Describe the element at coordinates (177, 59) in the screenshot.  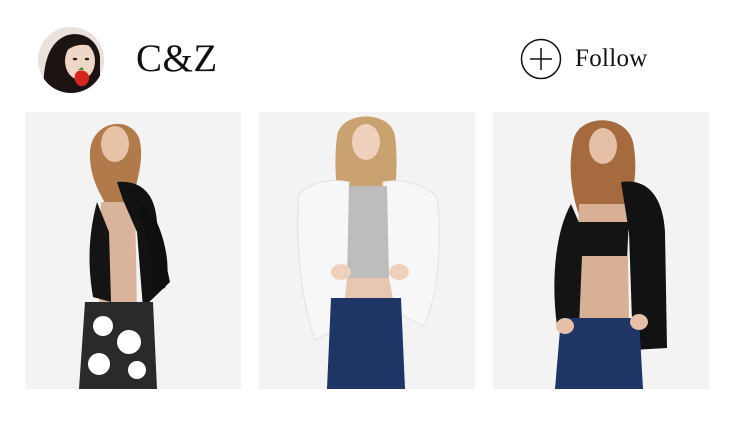
I see `profile-username: C&Z` at that location.